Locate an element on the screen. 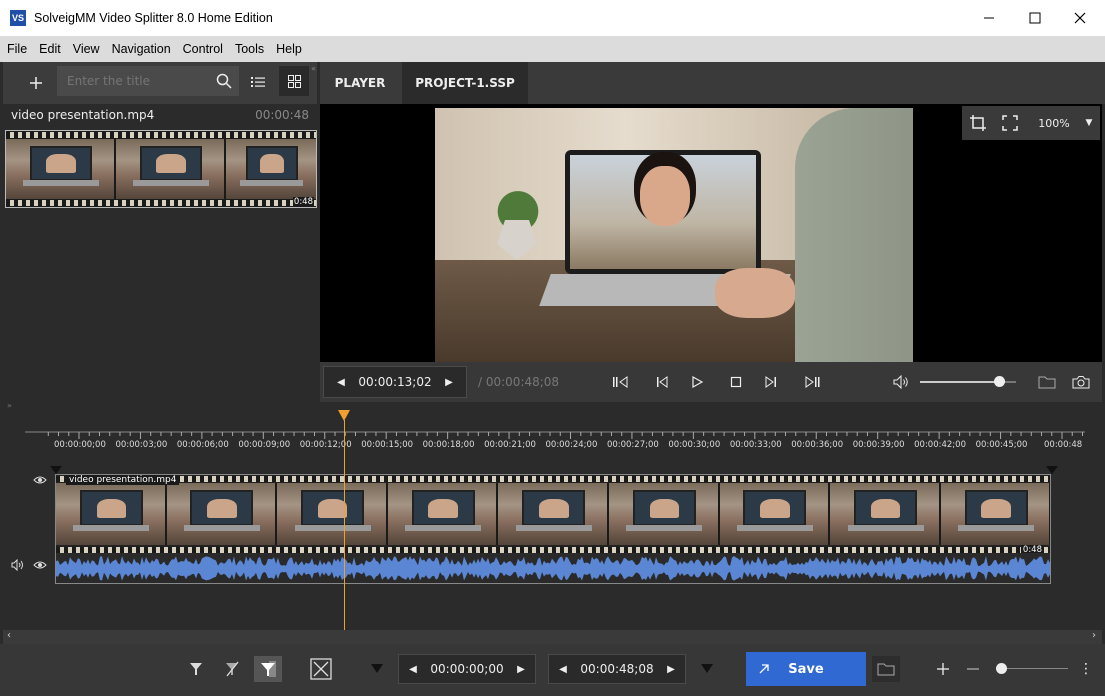 This screenshot has width=1105, height=696. plus-icon is located at coordinates (943, 669).